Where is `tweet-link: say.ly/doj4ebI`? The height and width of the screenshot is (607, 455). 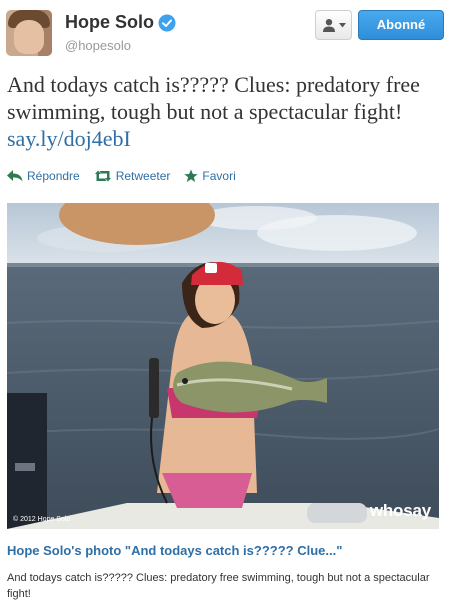 tweet-link: say.ly/doj4ebI is located at coordinates (69, 138).